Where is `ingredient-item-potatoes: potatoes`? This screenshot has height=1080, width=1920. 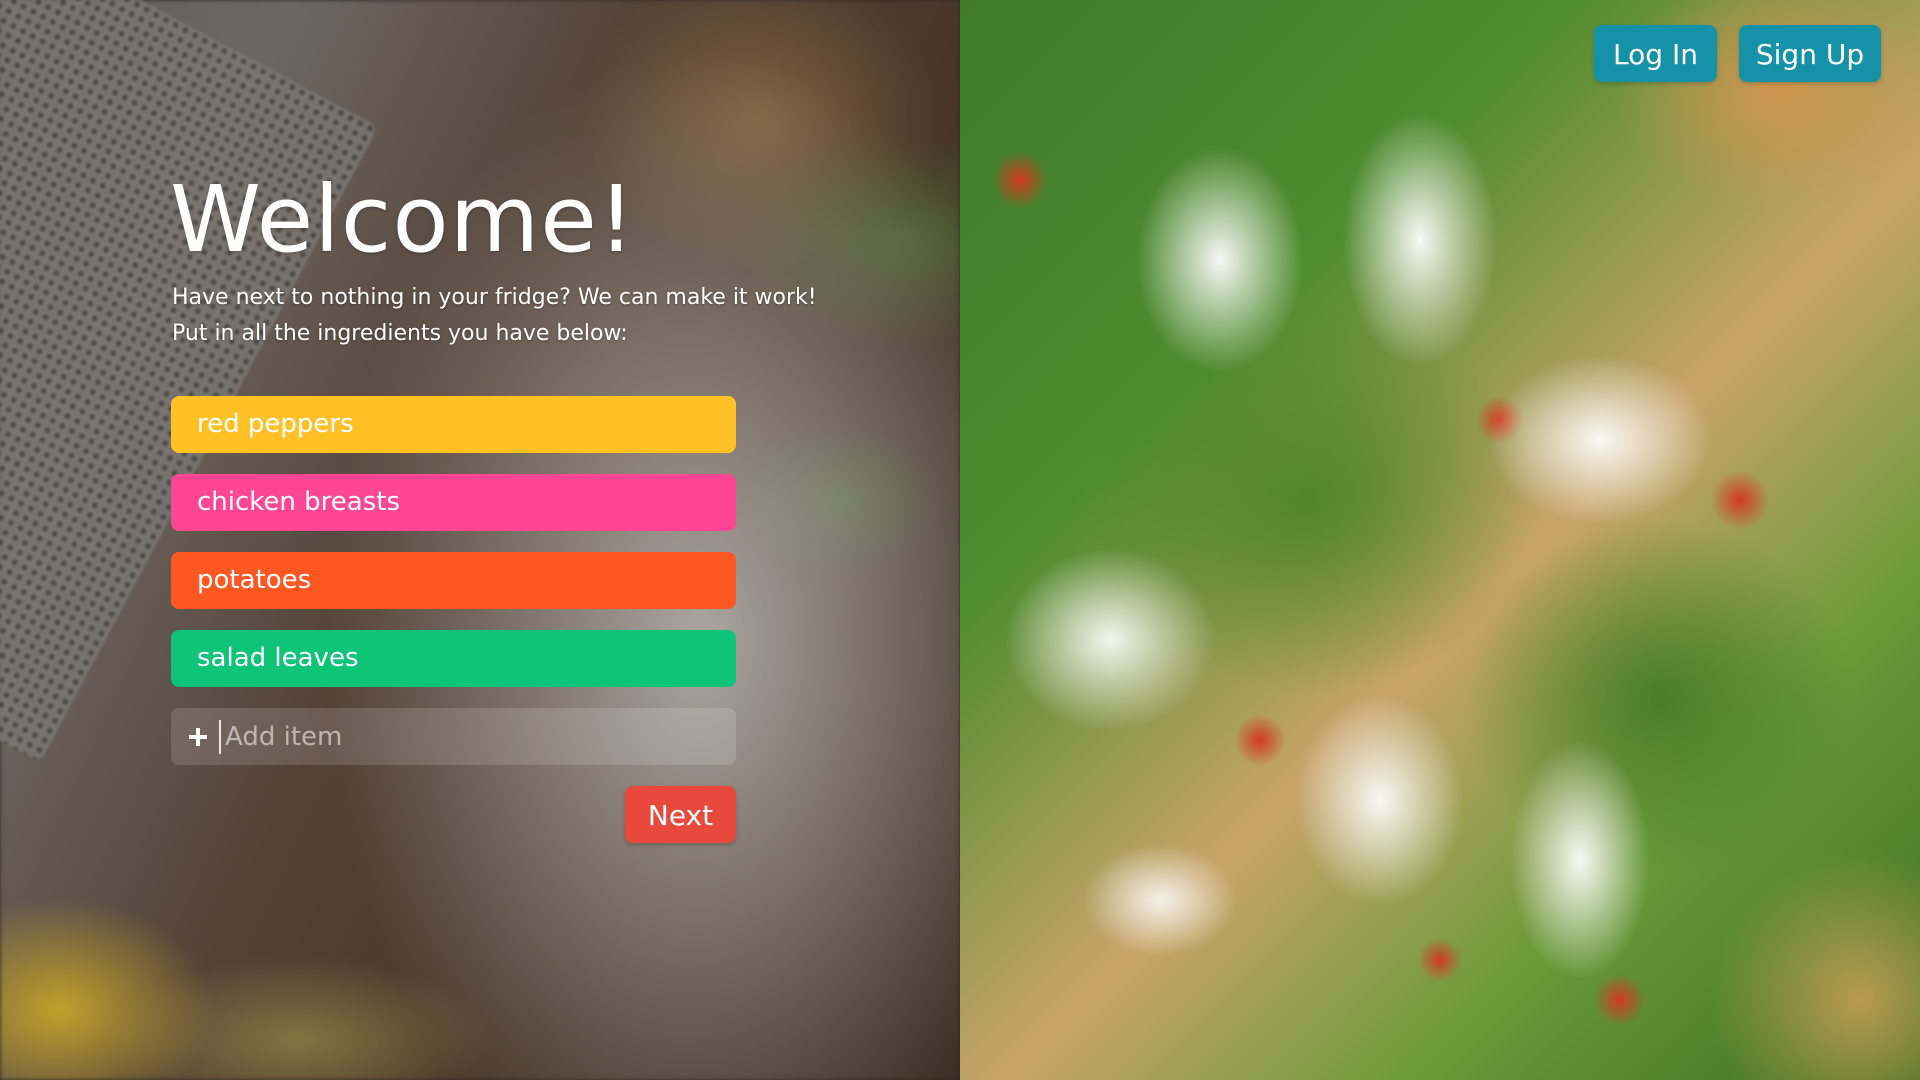 ingredient-item-potatoes: potatoes is located at coordinates (453, 580).